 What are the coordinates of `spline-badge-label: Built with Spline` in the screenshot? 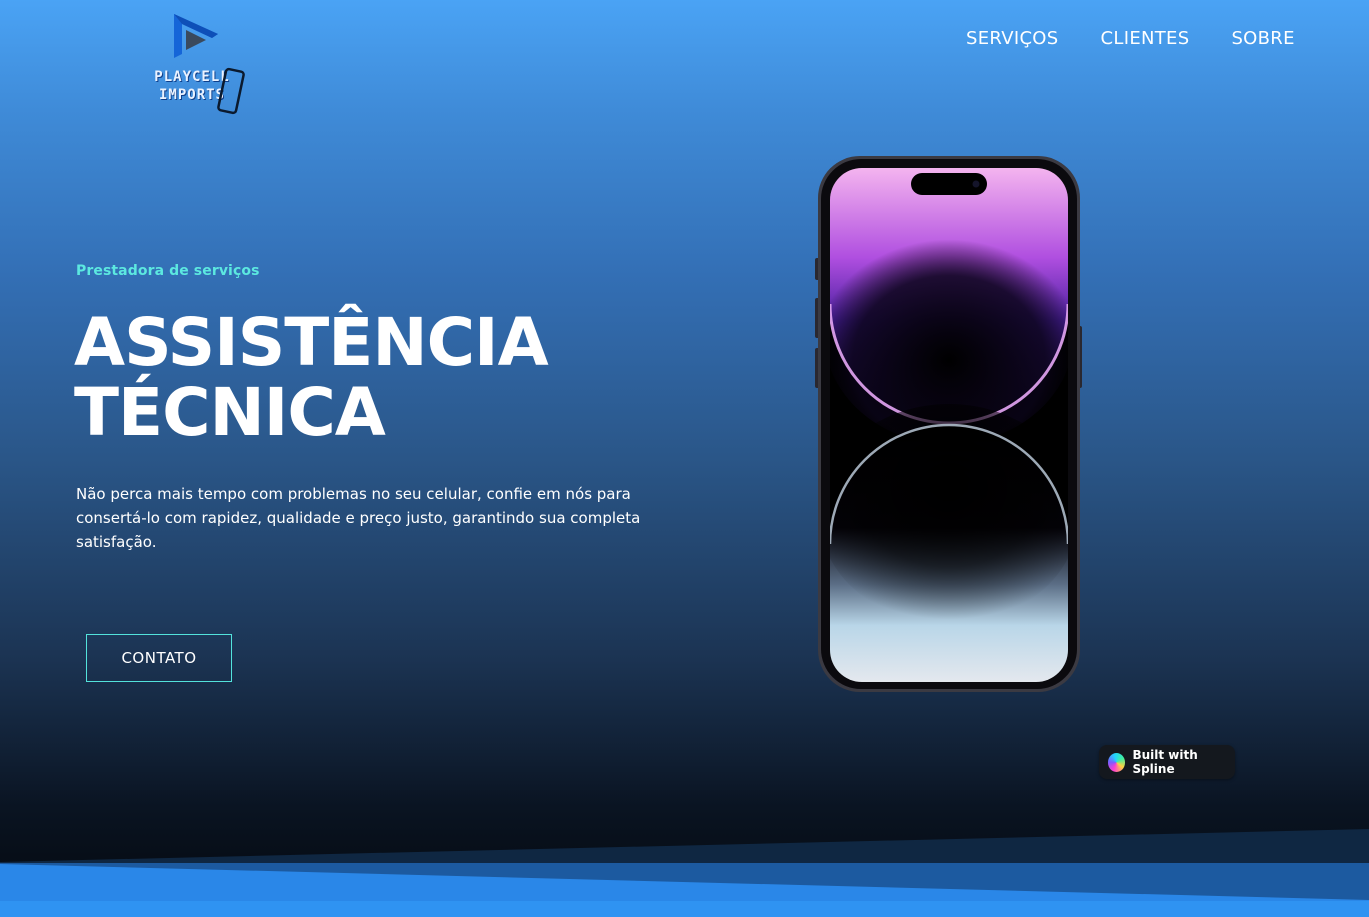 It's located at (1165, 762).